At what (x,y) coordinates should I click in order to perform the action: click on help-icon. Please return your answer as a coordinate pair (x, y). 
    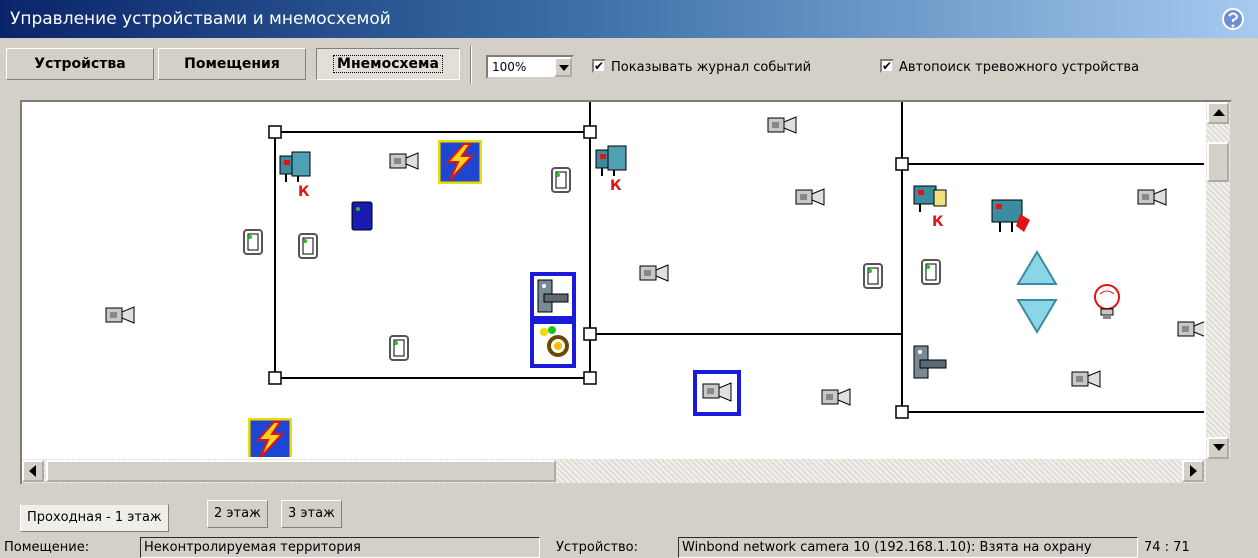
    Looking at the image, I should click on (1233, 19).